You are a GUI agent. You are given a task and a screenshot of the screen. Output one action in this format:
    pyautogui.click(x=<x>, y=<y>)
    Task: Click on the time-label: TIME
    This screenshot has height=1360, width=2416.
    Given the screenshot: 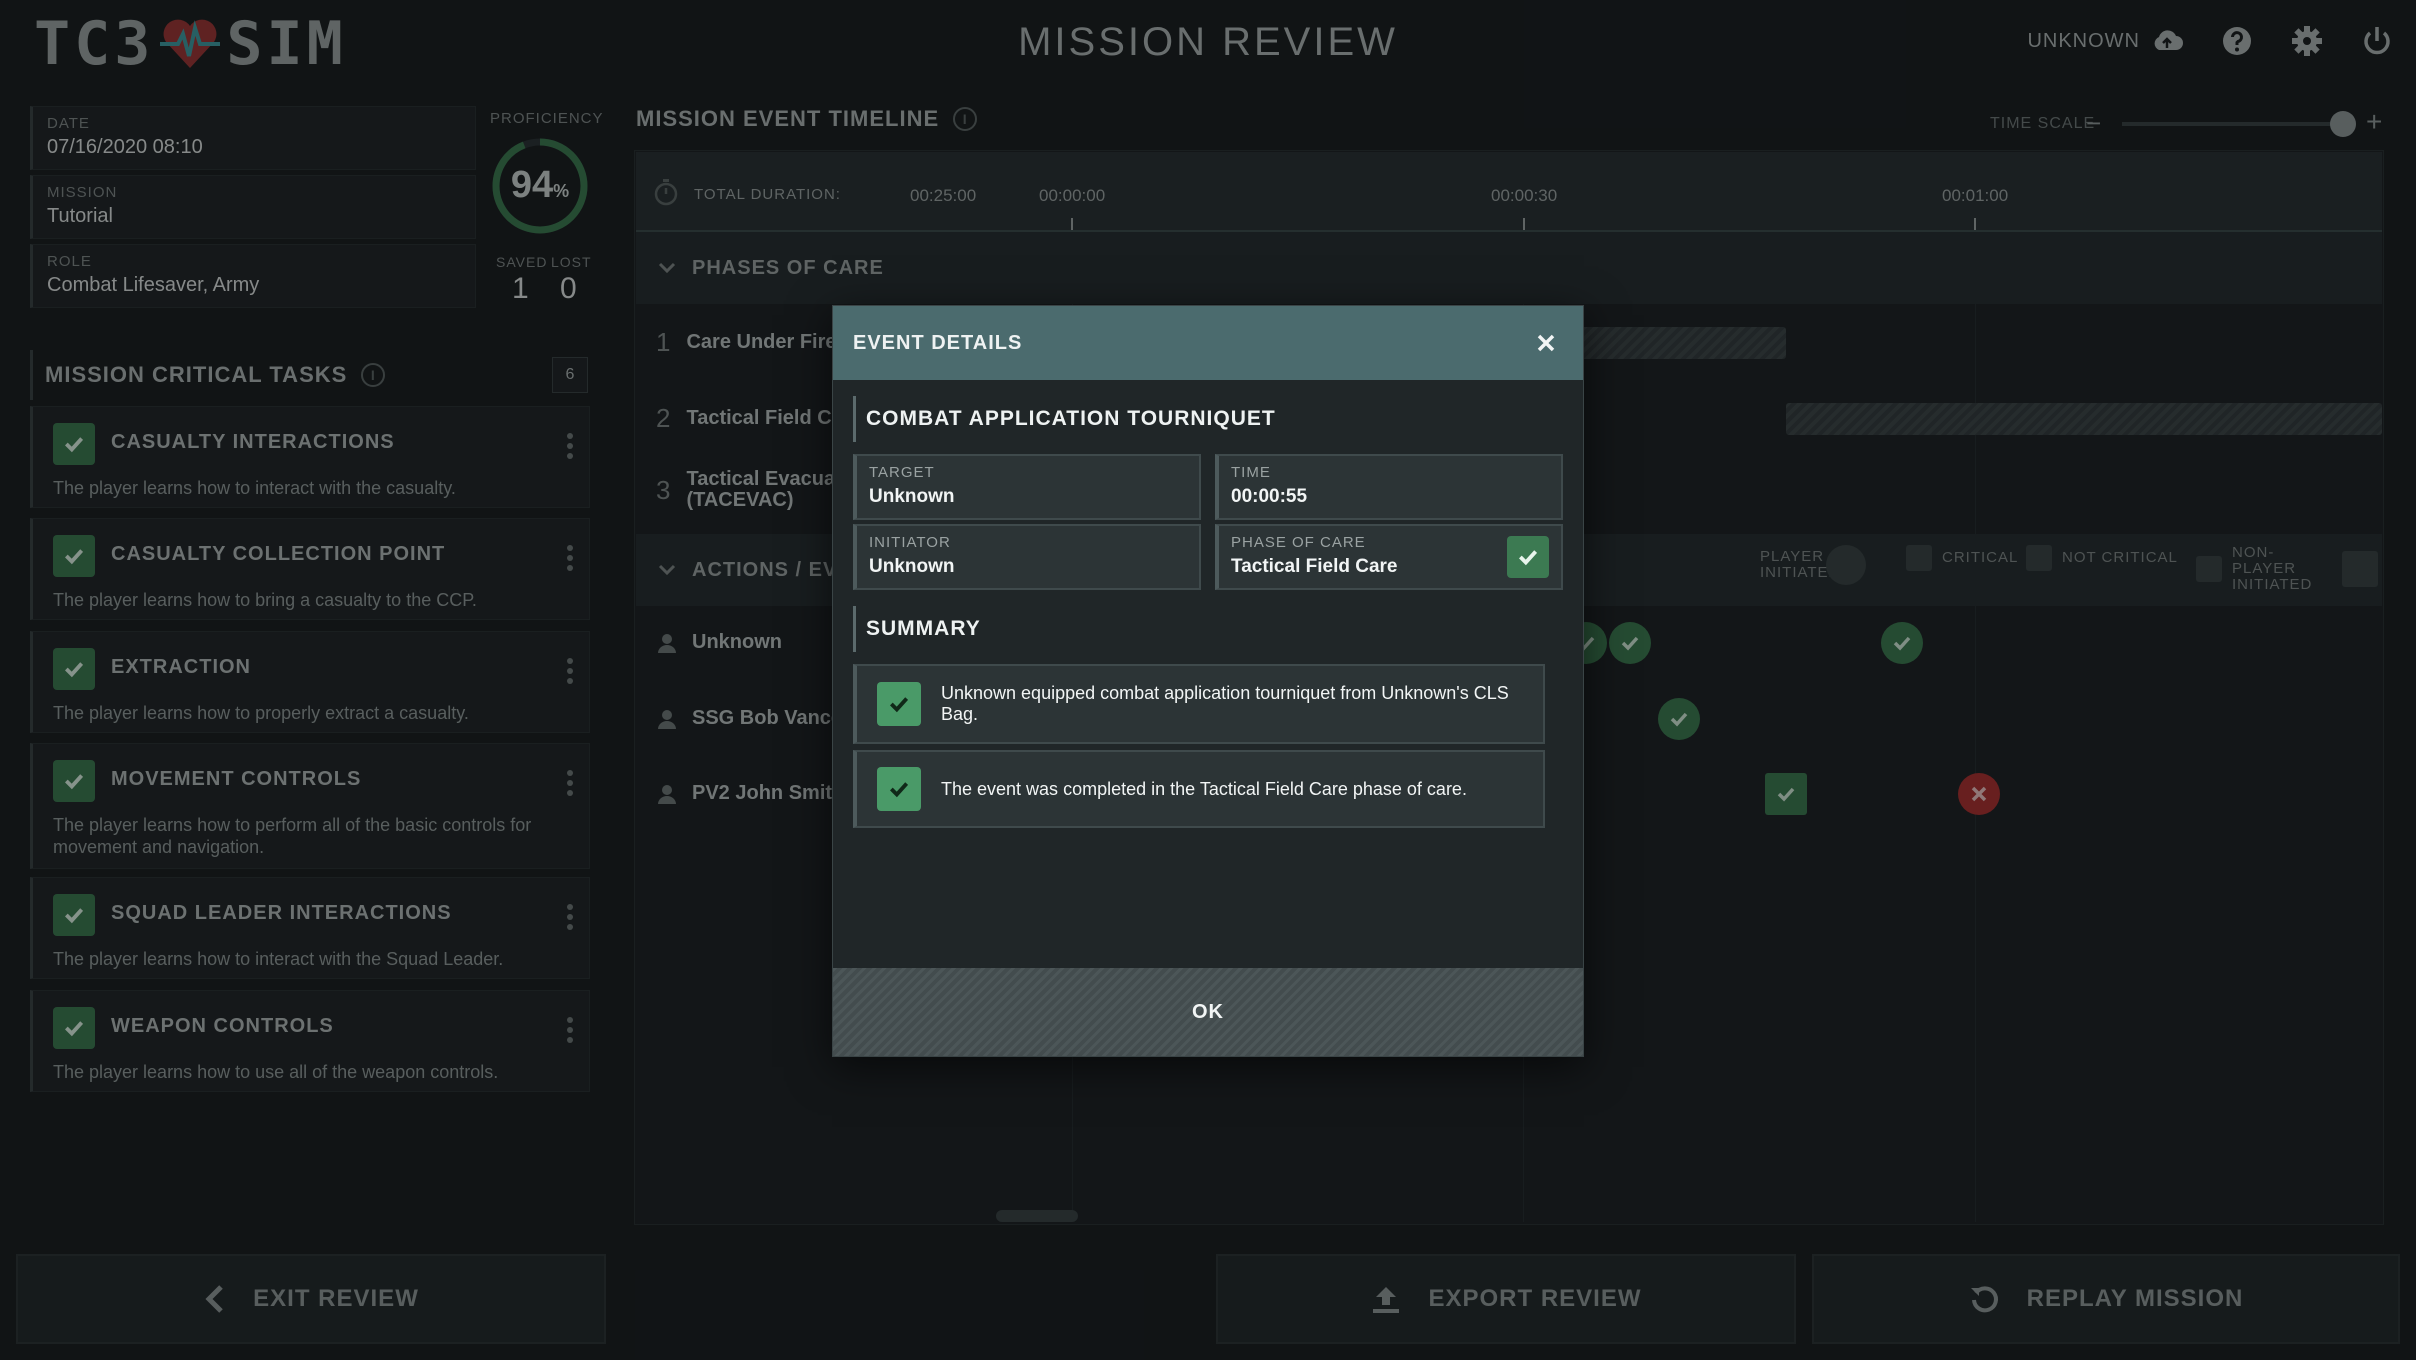 What is the action you would take?
    pyautogui.click(x=1251, y=472)
    